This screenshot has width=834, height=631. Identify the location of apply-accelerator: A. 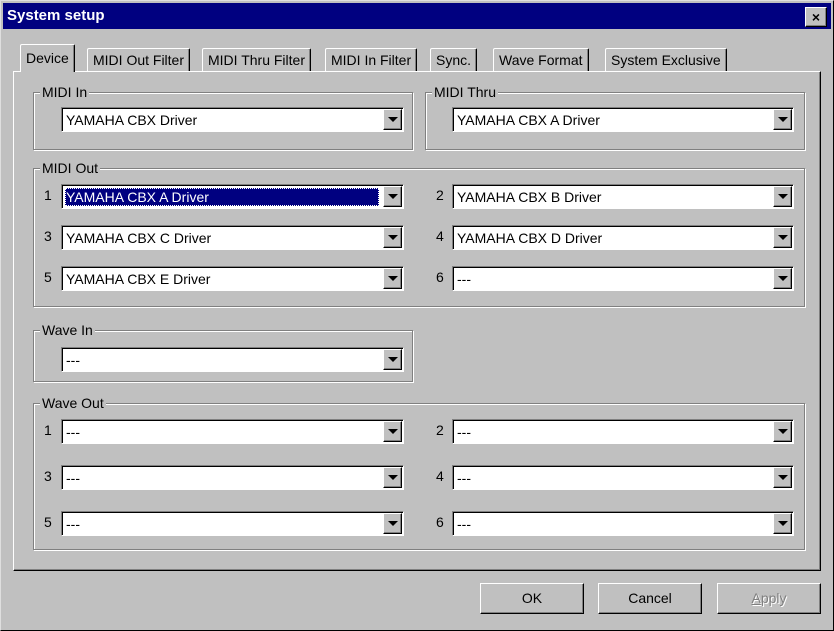
(756, 598).